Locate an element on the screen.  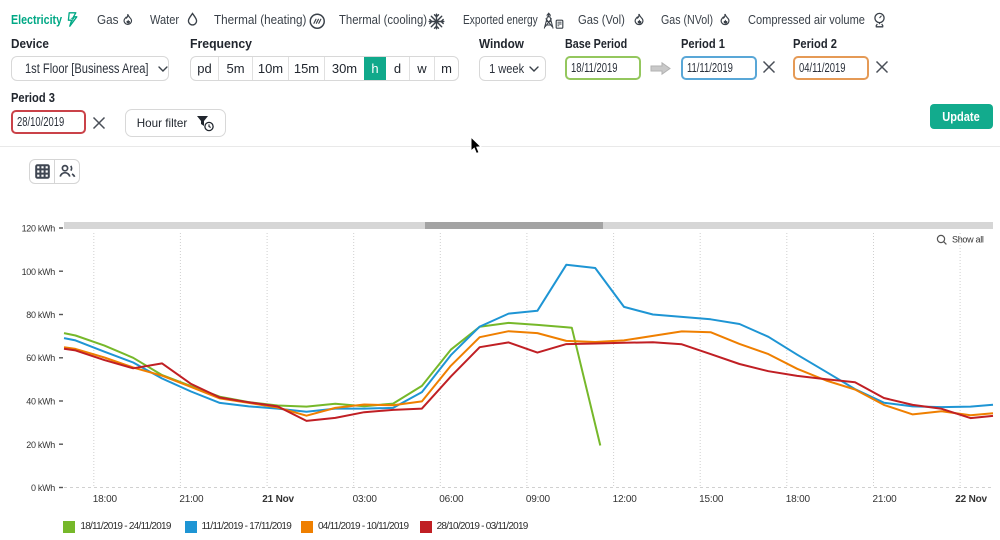
svg-text: 20 kWh is located at coordinates (40, 445).